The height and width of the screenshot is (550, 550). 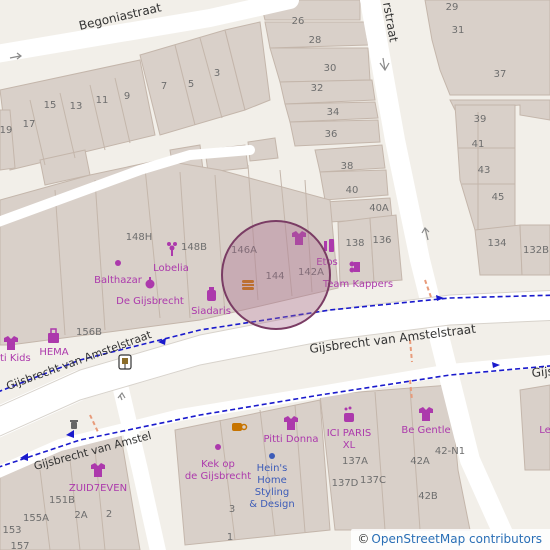 What do you see at coordinates (450, 451) in the screenshot?
I see `house-number: 42-N1` at bounding box center [450, 451].